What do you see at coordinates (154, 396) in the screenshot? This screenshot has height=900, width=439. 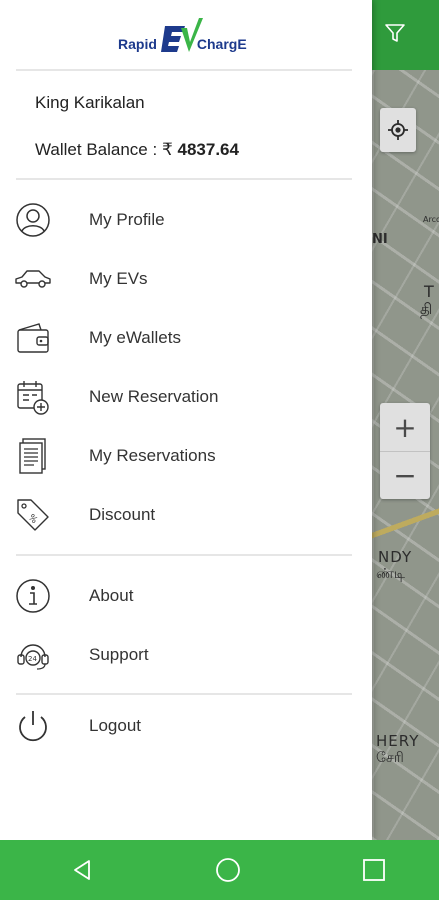 I see `menu-item-label: New Reservation` at bounding box center [154, 396].